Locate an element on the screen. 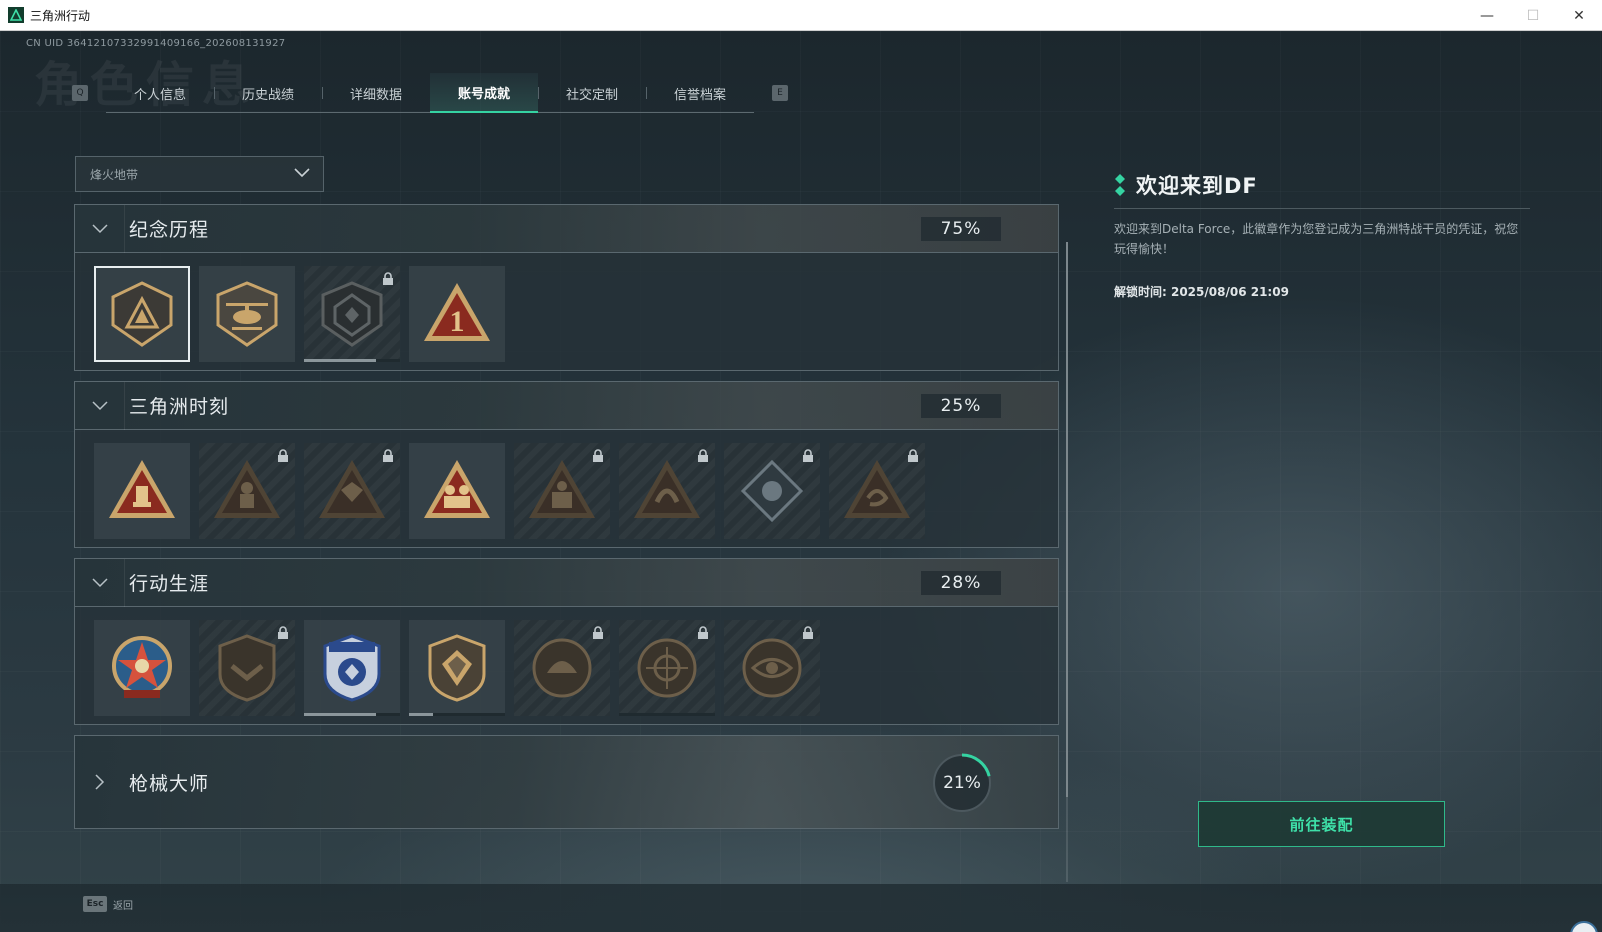 This screenshot has height=932, width=1602. star-medal-badge-icon is located at coordinates (142, 667).